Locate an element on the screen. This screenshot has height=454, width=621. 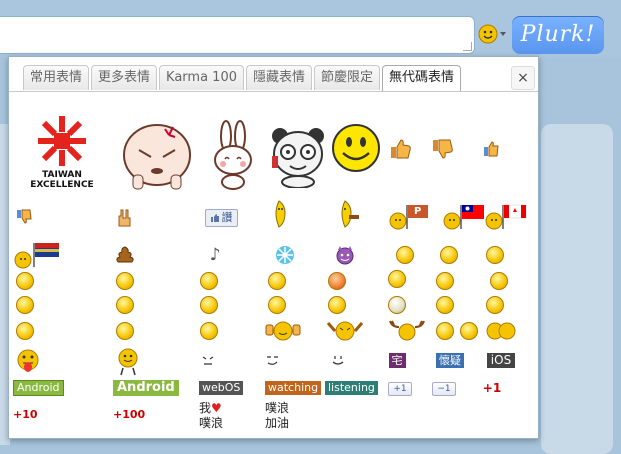
panda-icon is located at coordinates (298, 158).